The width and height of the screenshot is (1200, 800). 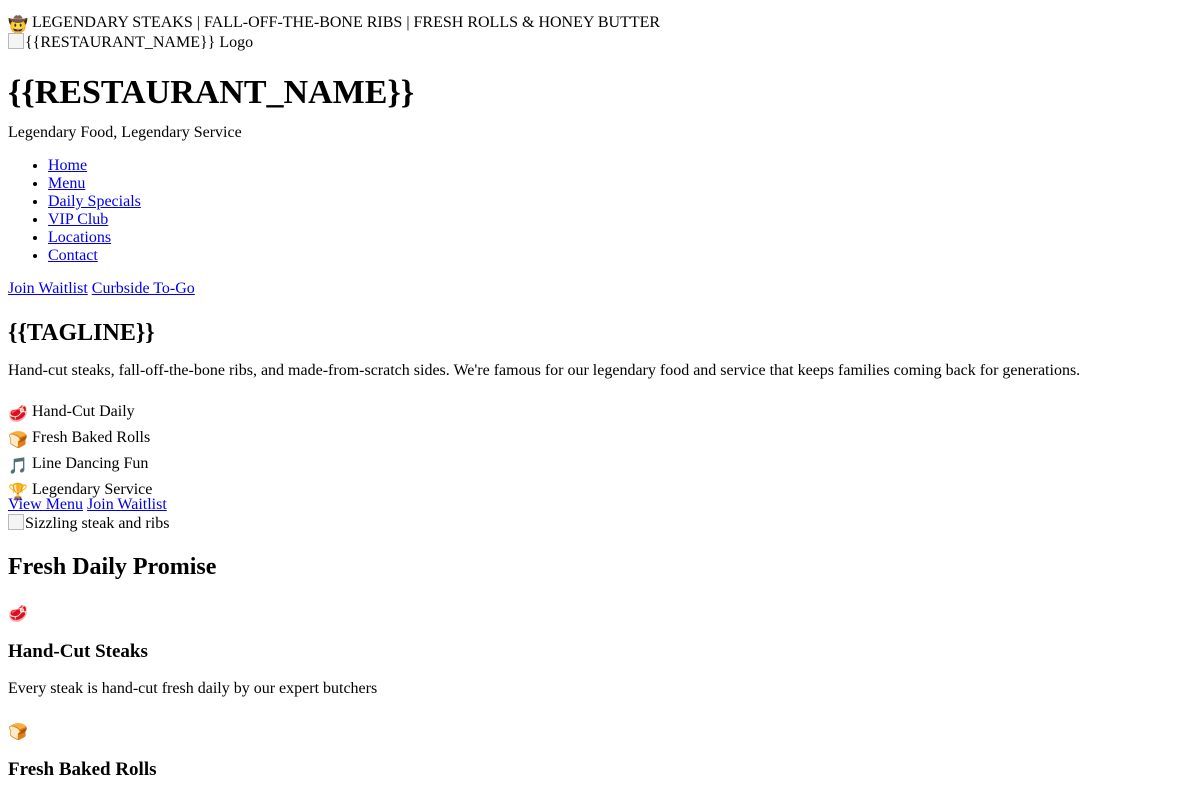 I want to click on nav-item-menu: Menu, so click(x=620, y=184).